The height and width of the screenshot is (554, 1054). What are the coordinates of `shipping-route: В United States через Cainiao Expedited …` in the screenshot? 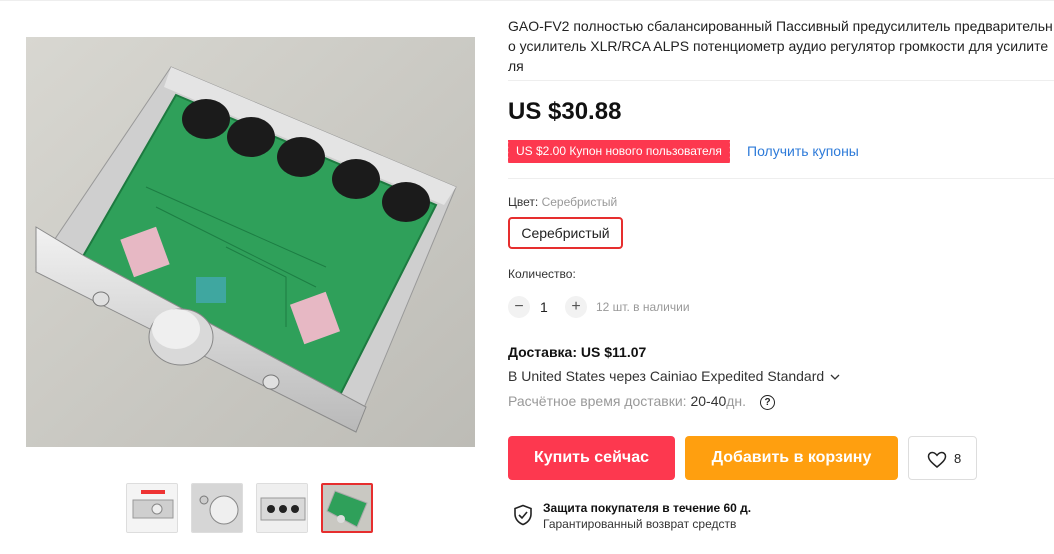 It's located at (674, 376).